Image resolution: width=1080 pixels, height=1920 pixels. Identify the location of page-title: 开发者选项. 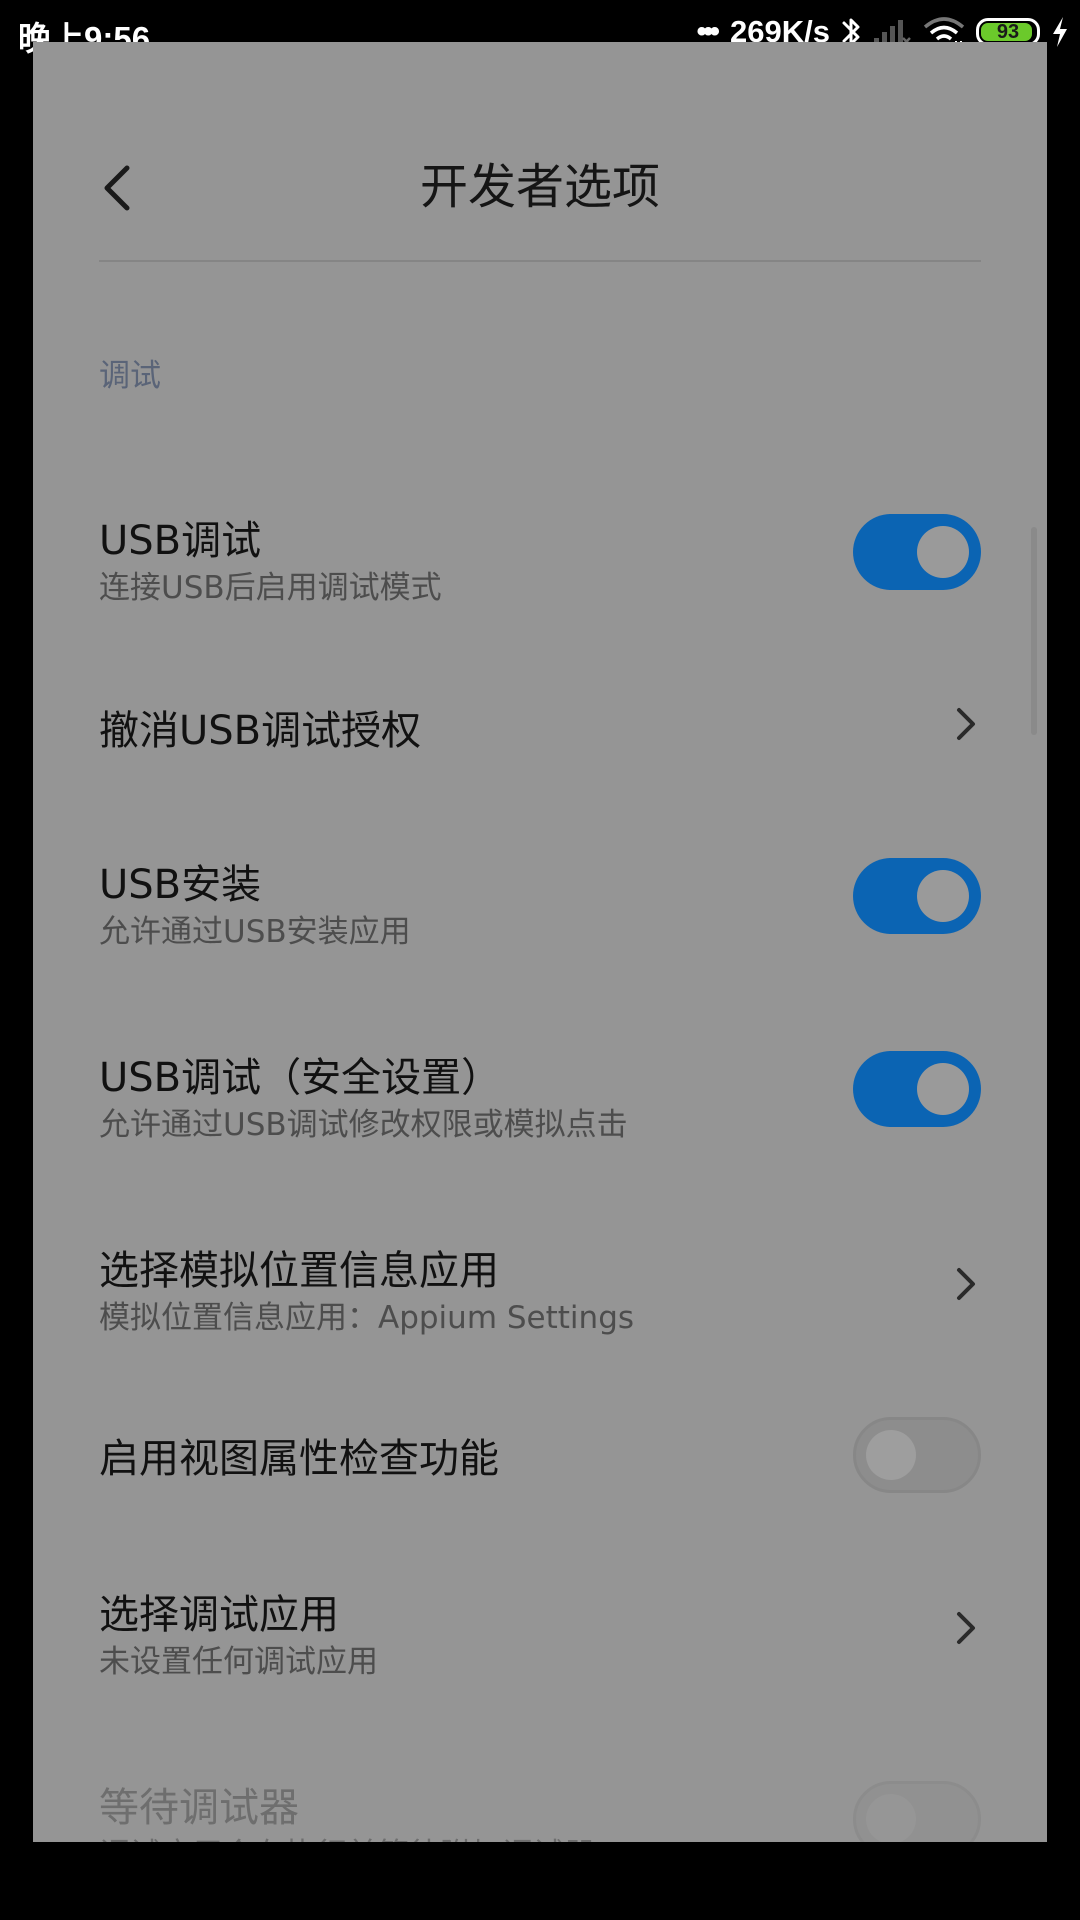
(539, 187).